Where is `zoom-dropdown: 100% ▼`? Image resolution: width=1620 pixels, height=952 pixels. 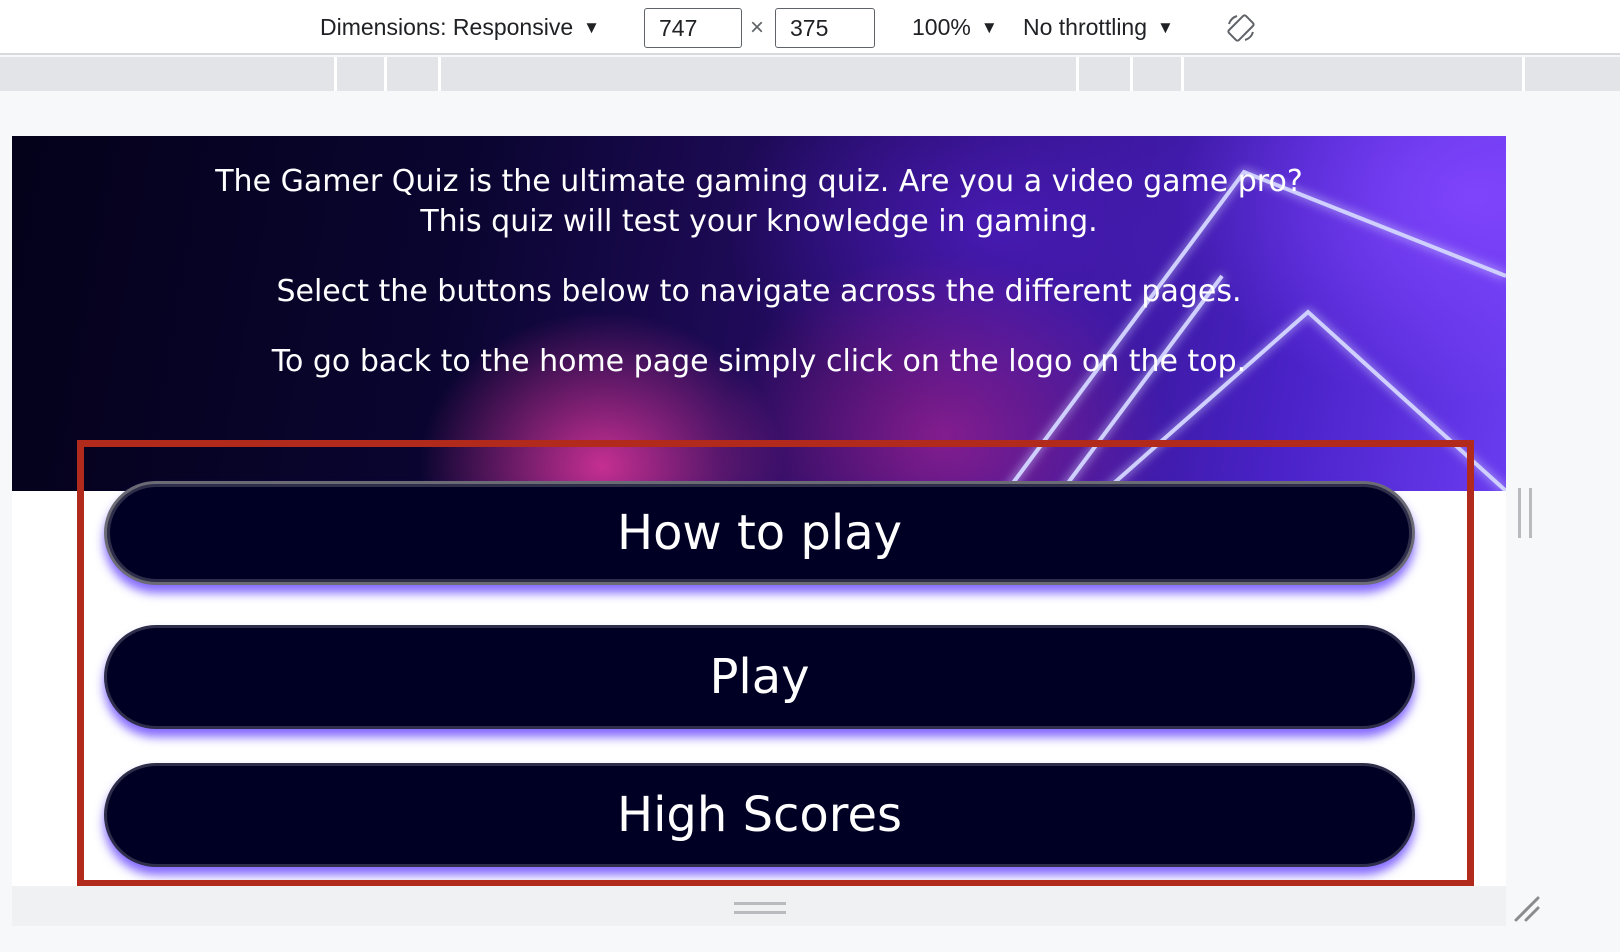 zoom-dropdown: 100% ▼ is located at coordinates (955, 27).